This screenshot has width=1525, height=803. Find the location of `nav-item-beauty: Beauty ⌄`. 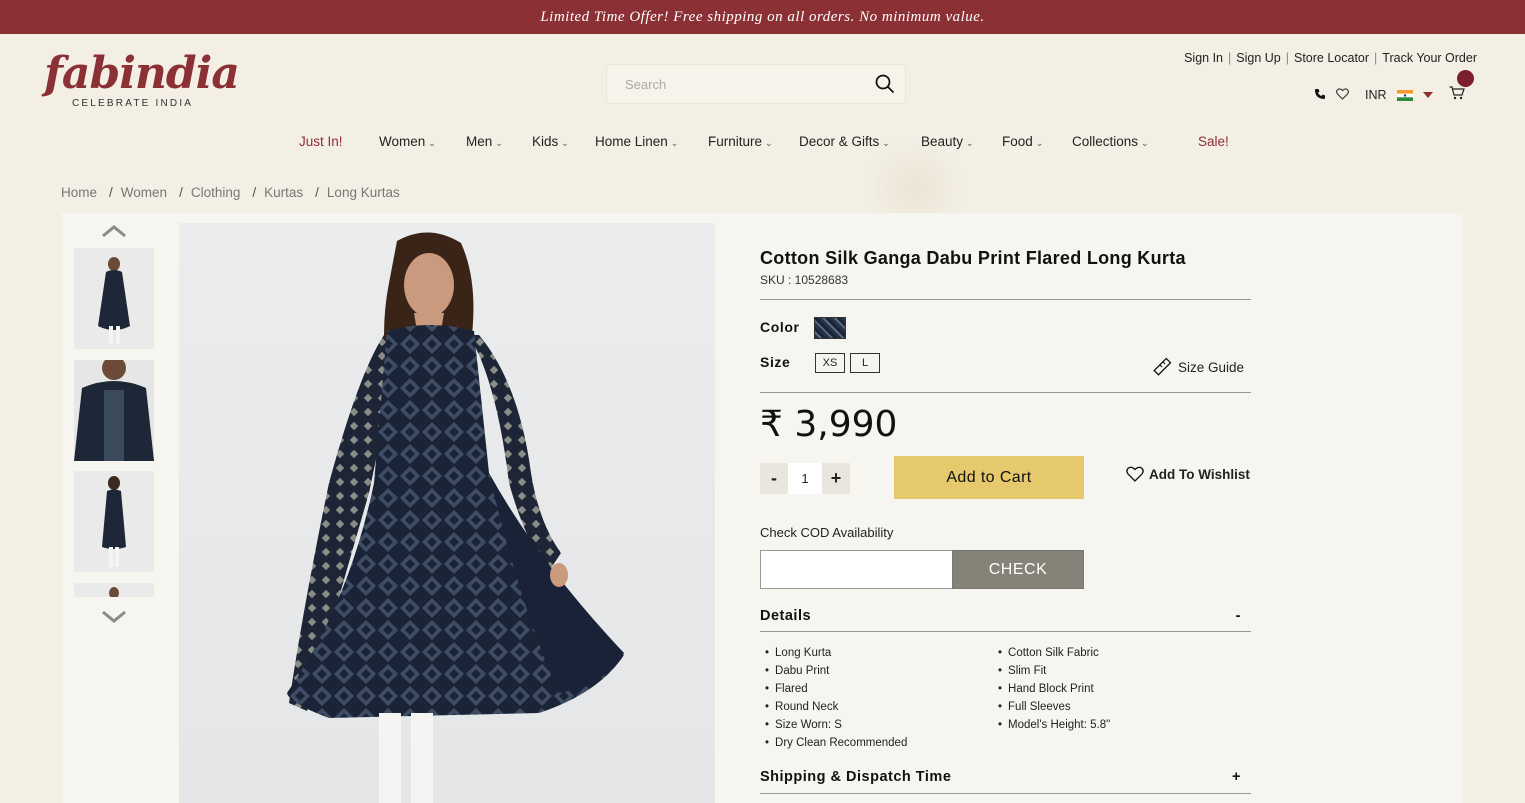

nav-item-beauty: Beauty ⌄ is located at coordinates (947, 141).